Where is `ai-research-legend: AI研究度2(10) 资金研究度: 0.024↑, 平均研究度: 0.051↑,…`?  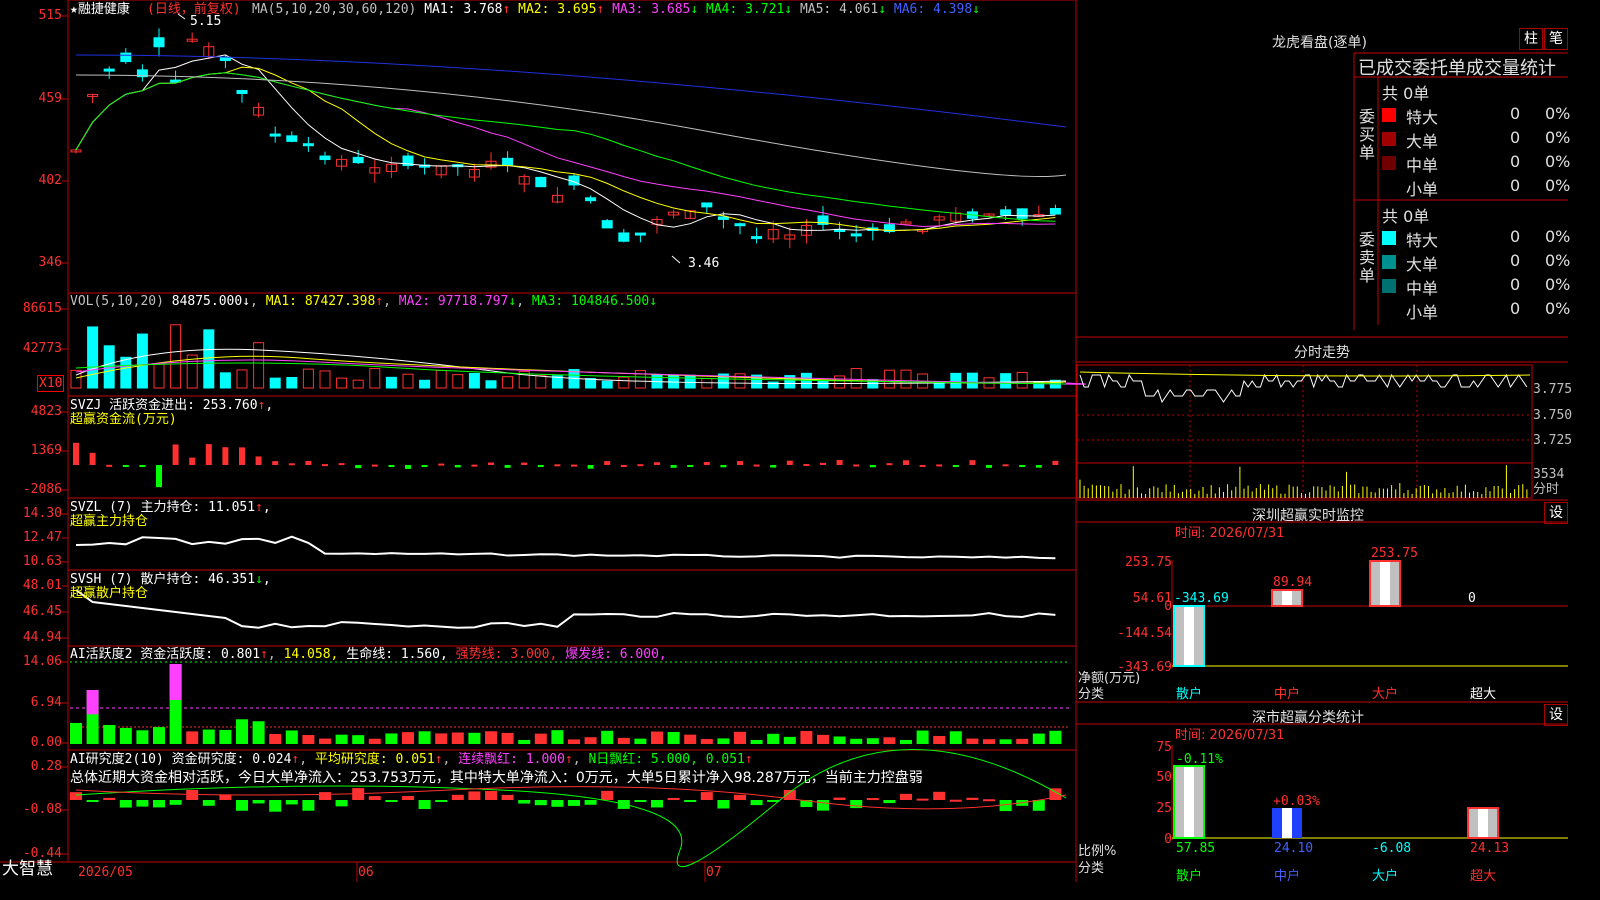
ai-research-legend: AI研究度2(10) 资金研究度: 0.024↑, 平均研究度: 0.051↑,… is located at coordinates (411, 759).